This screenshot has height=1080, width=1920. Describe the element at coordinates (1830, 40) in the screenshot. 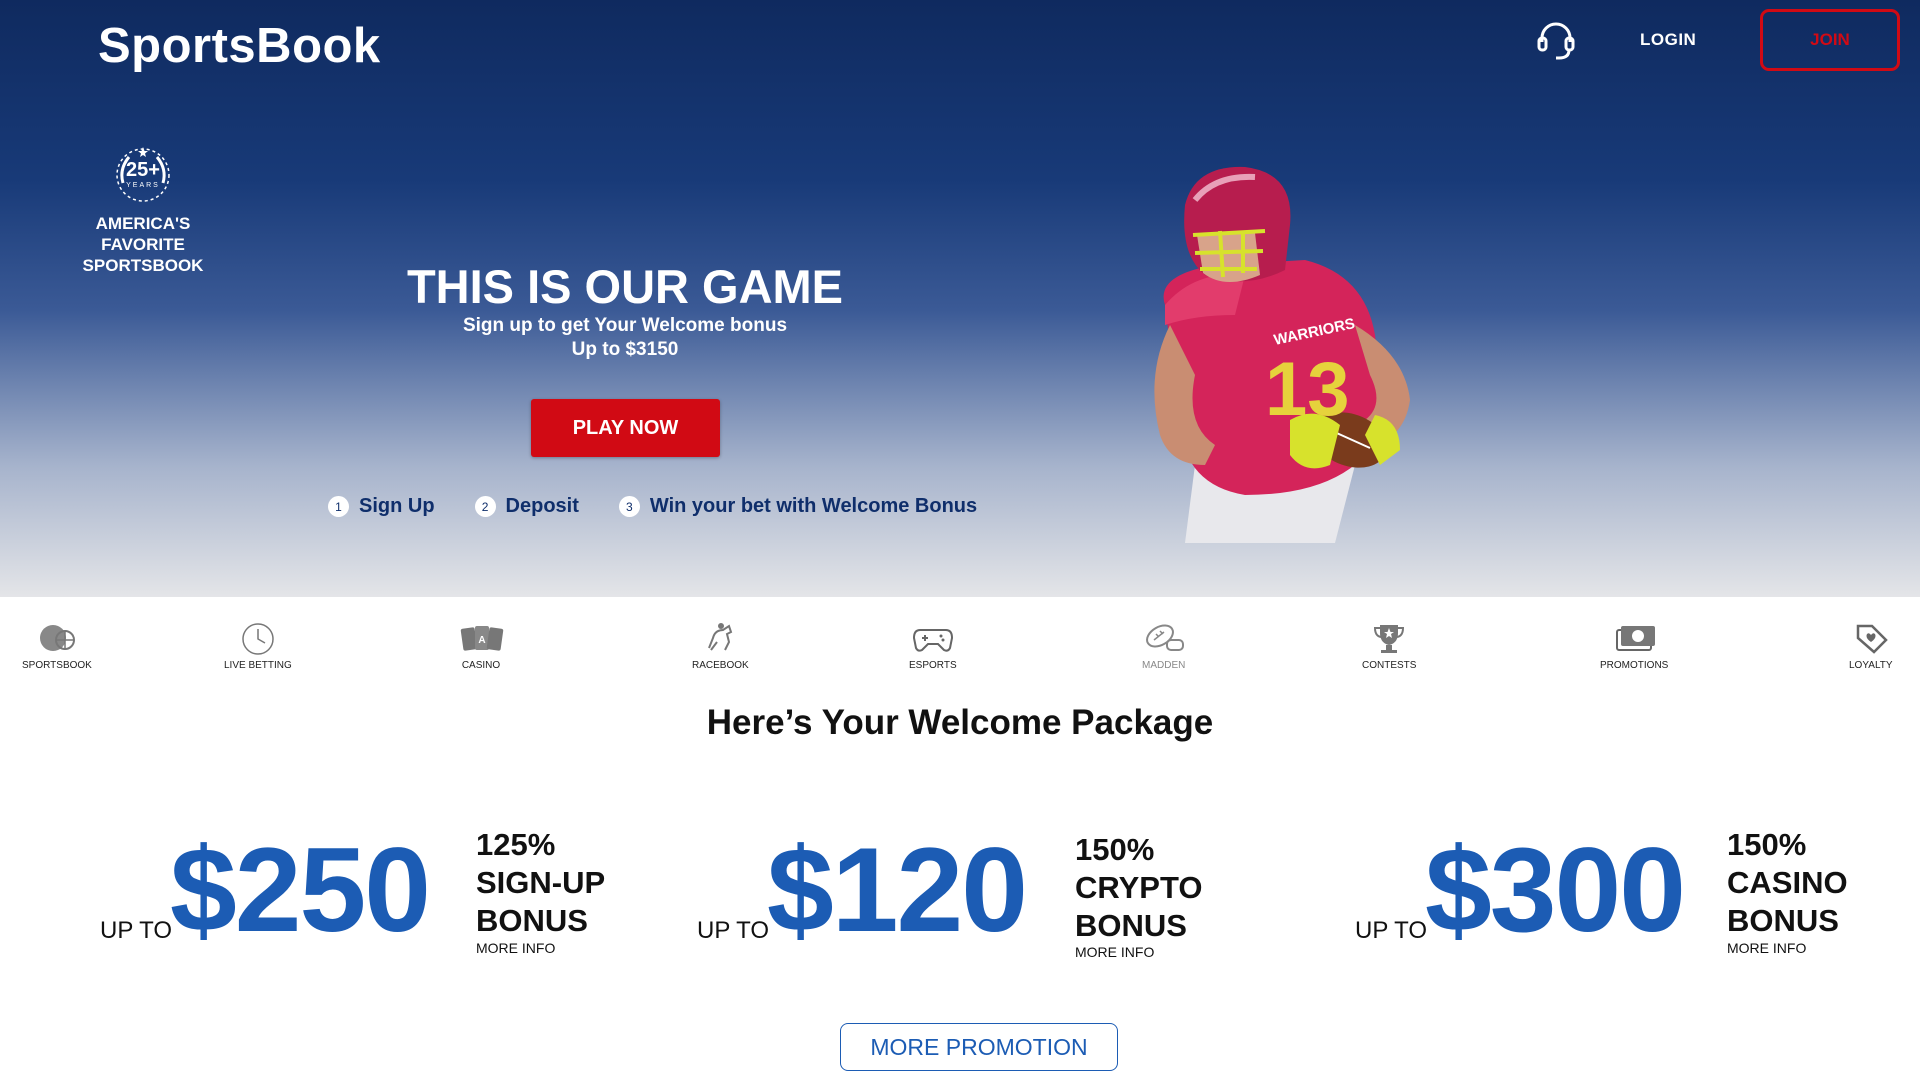

I see `join-button: JOIN` at that location.